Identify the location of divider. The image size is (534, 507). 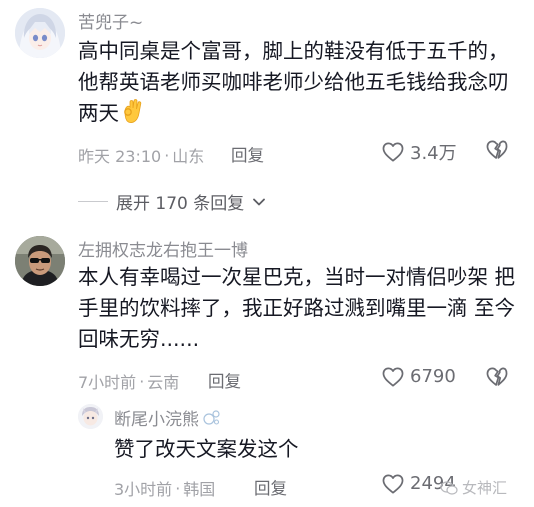
(93, 201).